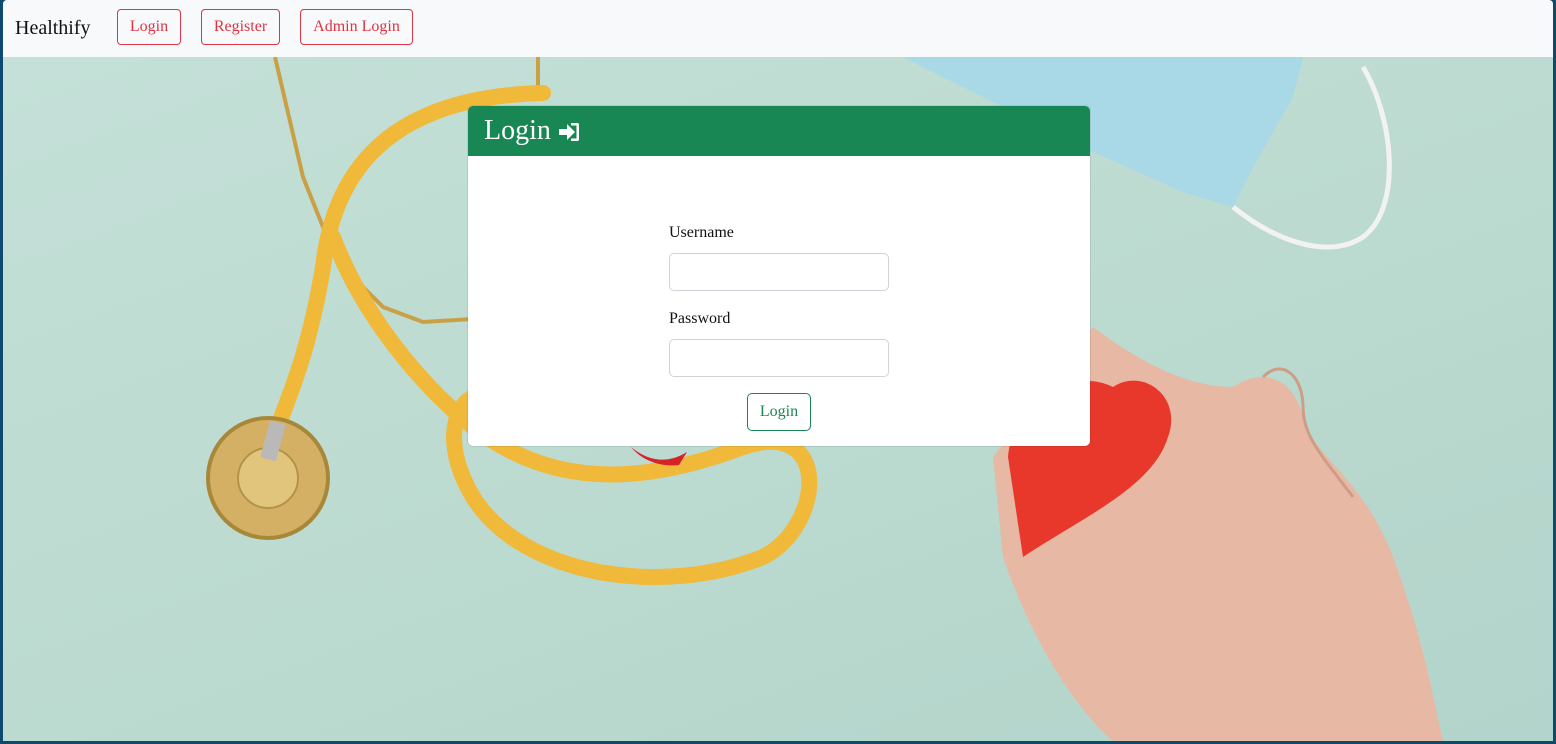  Describe the element at coordinates (778, 28) in the screenshot. I see `navbar: Healthify Login Register Admin Login` at that location.